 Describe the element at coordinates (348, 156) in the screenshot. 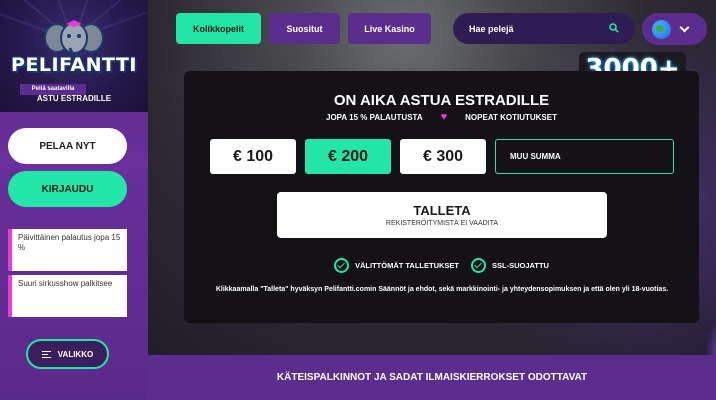

I see `amount-option-200: € 200` at that location.